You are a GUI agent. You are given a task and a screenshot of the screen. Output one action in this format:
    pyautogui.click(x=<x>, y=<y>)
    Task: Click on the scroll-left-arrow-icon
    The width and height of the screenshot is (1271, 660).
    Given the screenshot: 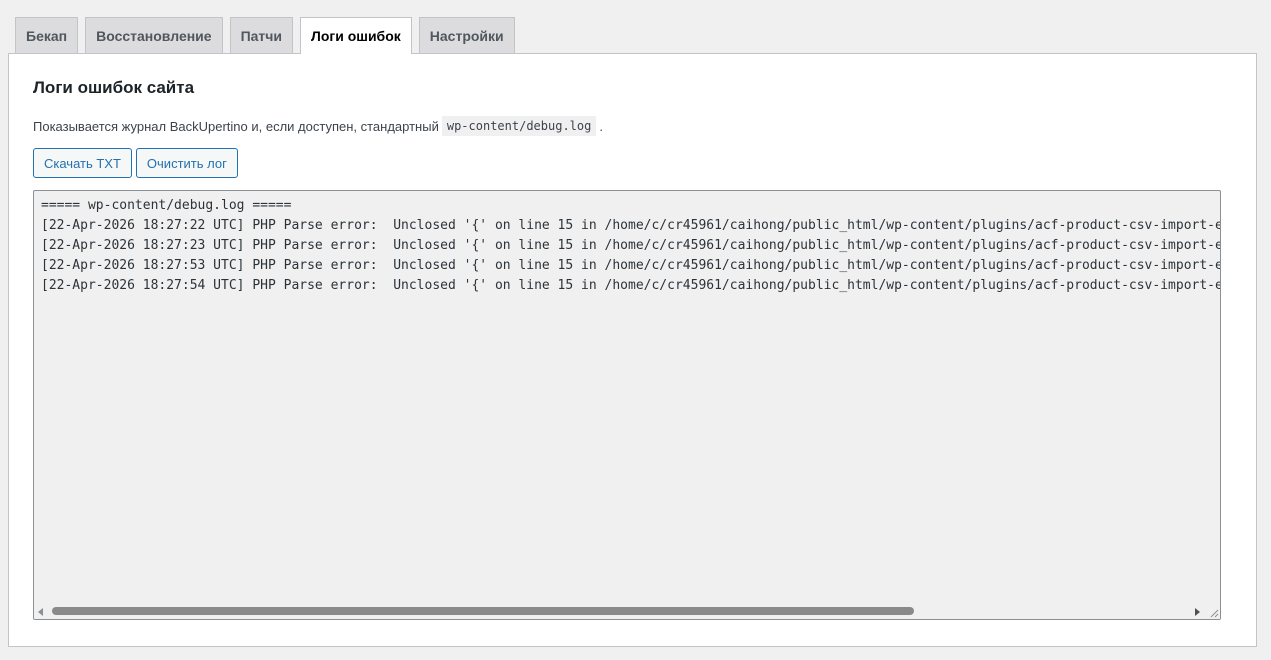 What is the action you would take?
    pyautogui.click(x=40, y=612)
    